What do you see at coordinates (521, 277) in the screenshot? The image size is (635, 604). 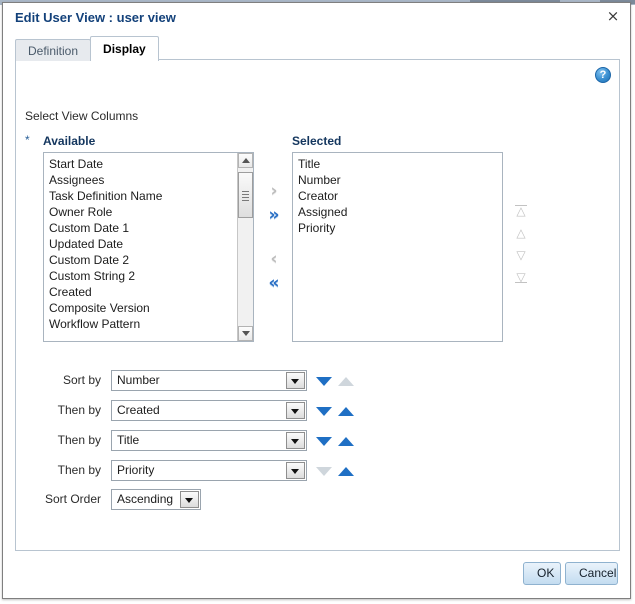 I see `move-to-bottom-icon: ▽` at bounding box center [521, 277].